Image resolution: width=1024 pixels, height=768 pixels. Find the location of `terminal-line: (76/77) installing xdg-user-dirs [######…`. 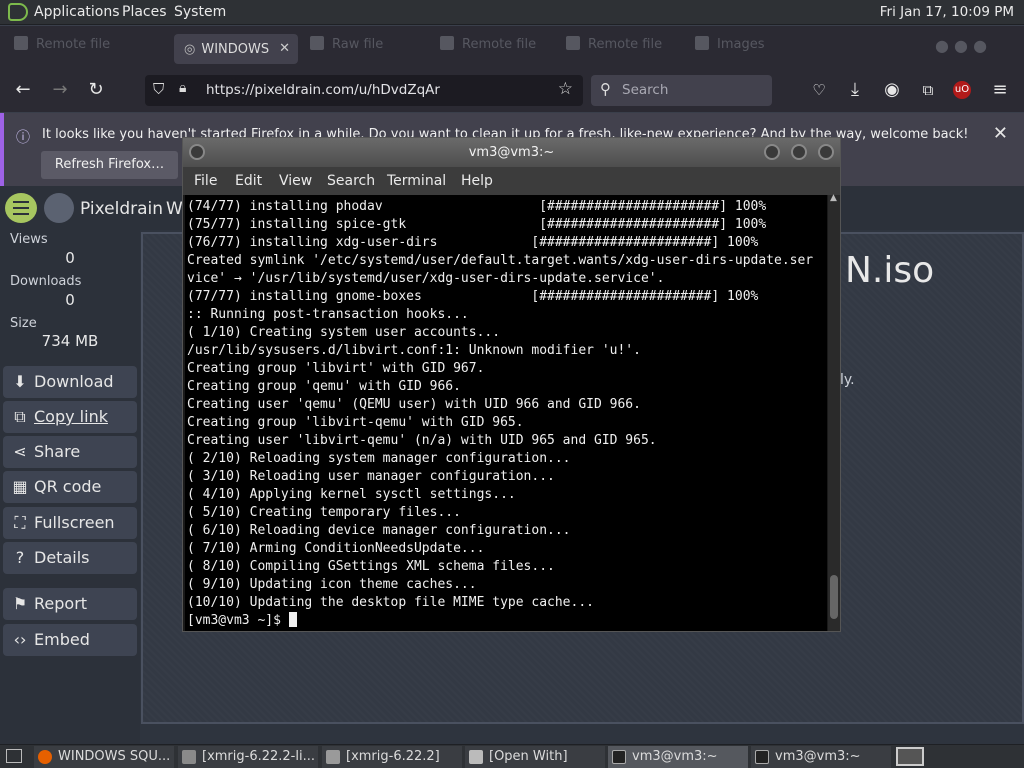

terminal-line: (76/77) installing xdg-user-dirs [######… is located at coordinates (473, 242).